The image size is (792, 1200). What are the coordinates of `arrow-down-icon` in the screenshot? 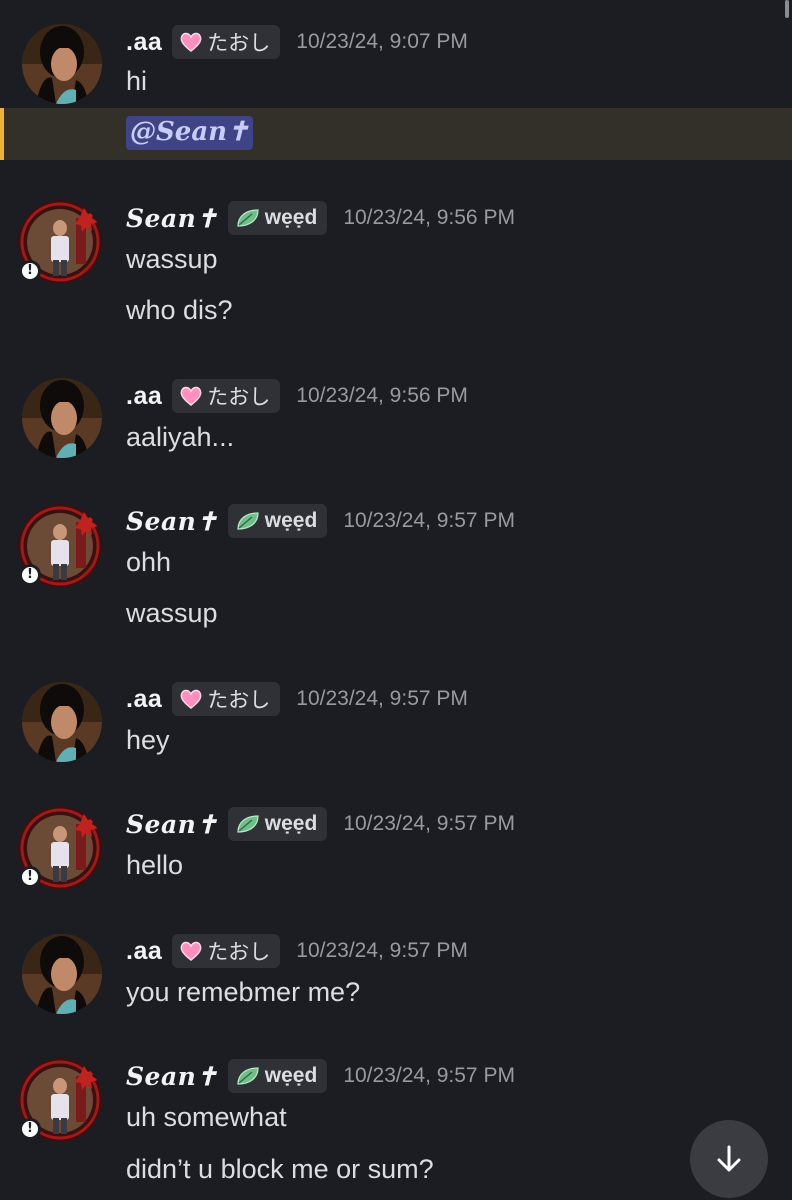 It's located at (729, 1158).